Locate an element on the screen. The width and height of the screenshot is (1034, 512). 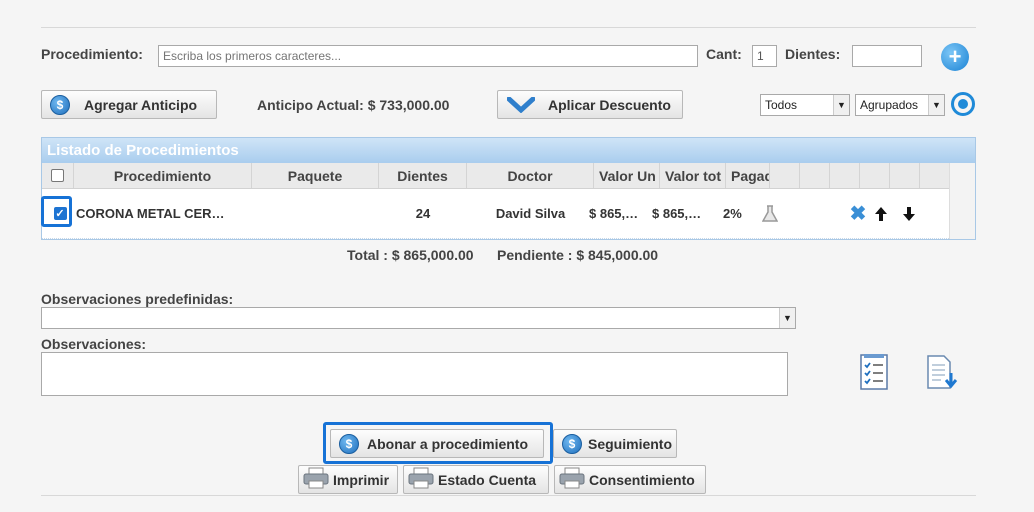
total-text: Total : $ 865,000.00 is located at coordinates (410, 255).